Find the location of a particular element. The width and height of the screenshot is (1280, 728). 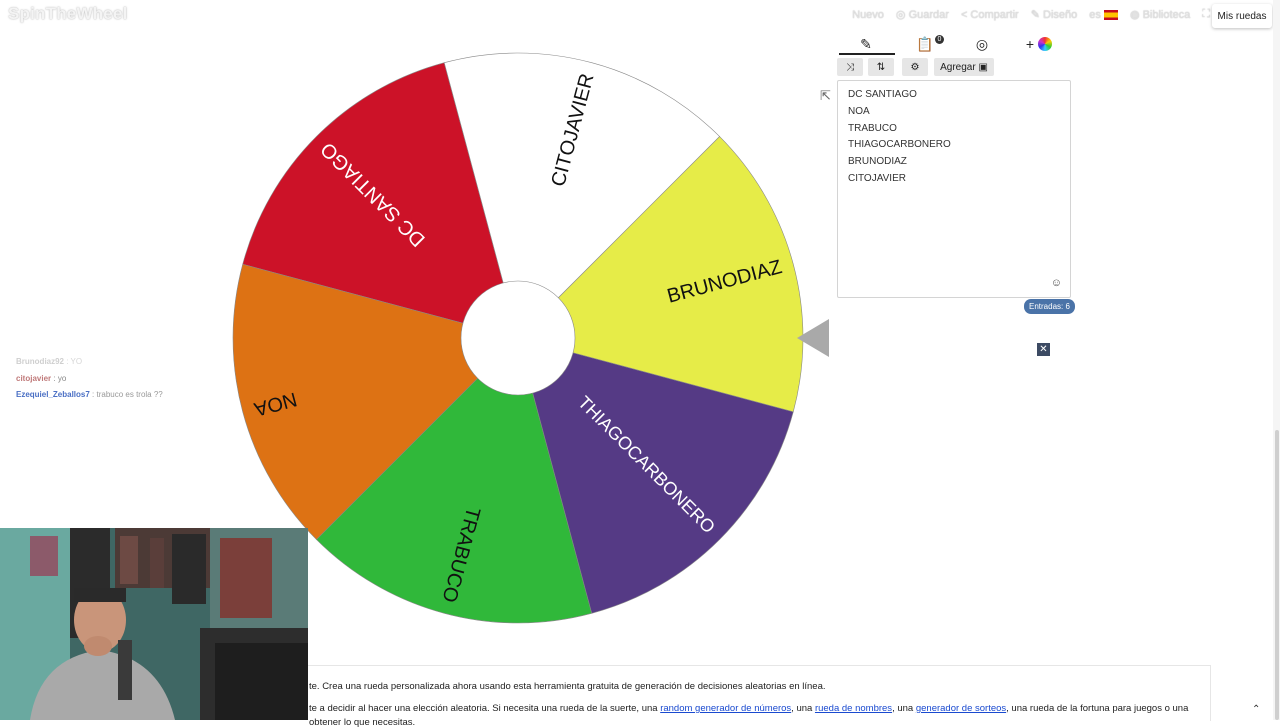

shuffle-icon: ⤨ is located at coordinates (850, 67).